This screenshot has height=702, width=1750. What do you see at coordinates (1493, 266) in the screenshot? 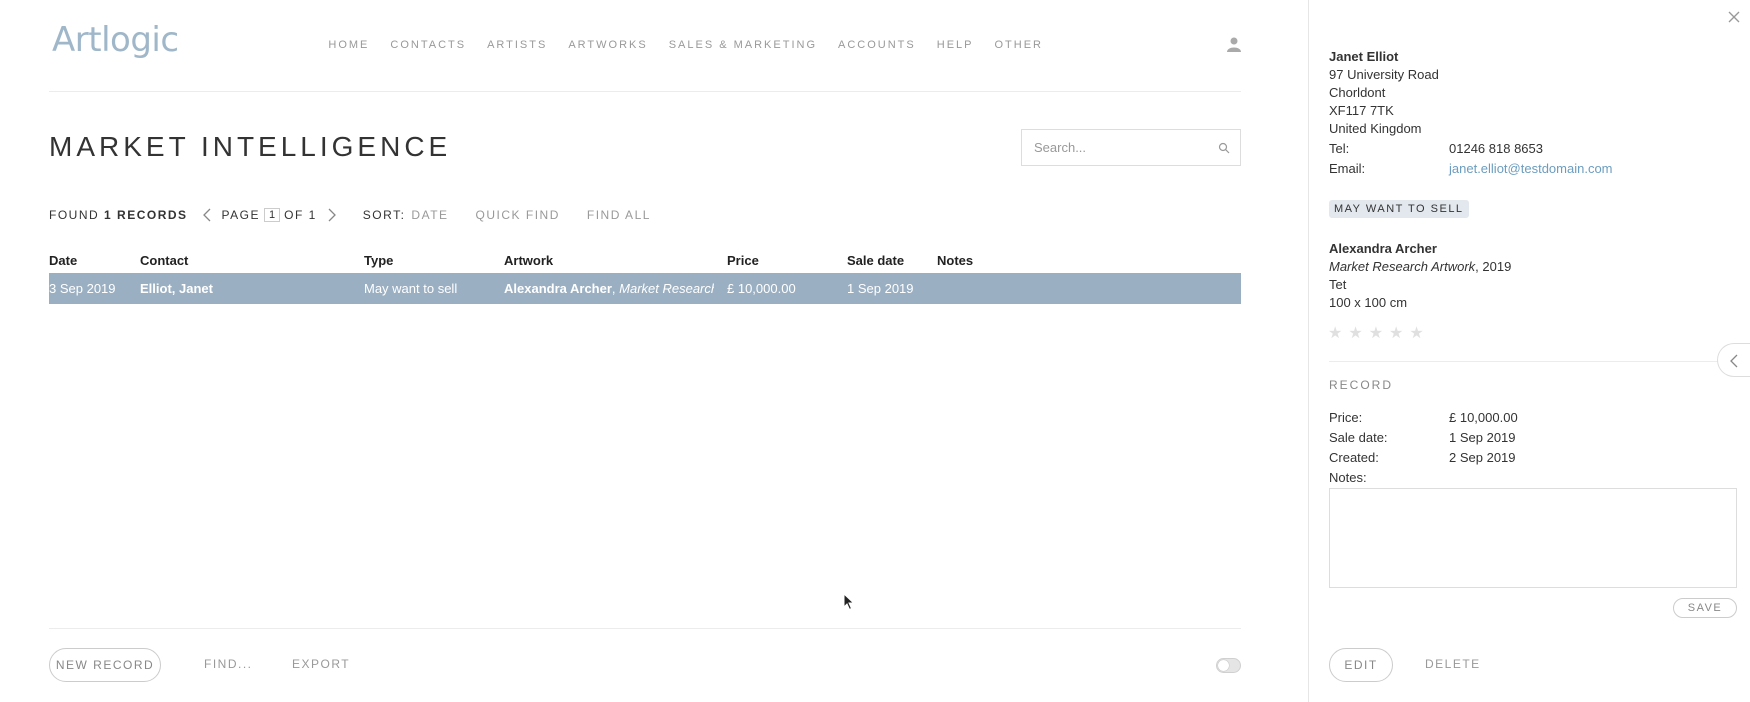
I see `artwork-year: , 2019` at bounding box center [1493, 266].